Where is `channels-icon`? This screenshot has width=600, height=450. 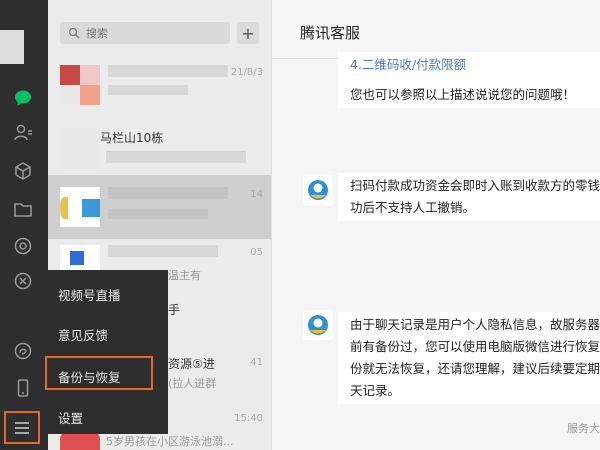 channels-icon is located at coordinates (23, 281).